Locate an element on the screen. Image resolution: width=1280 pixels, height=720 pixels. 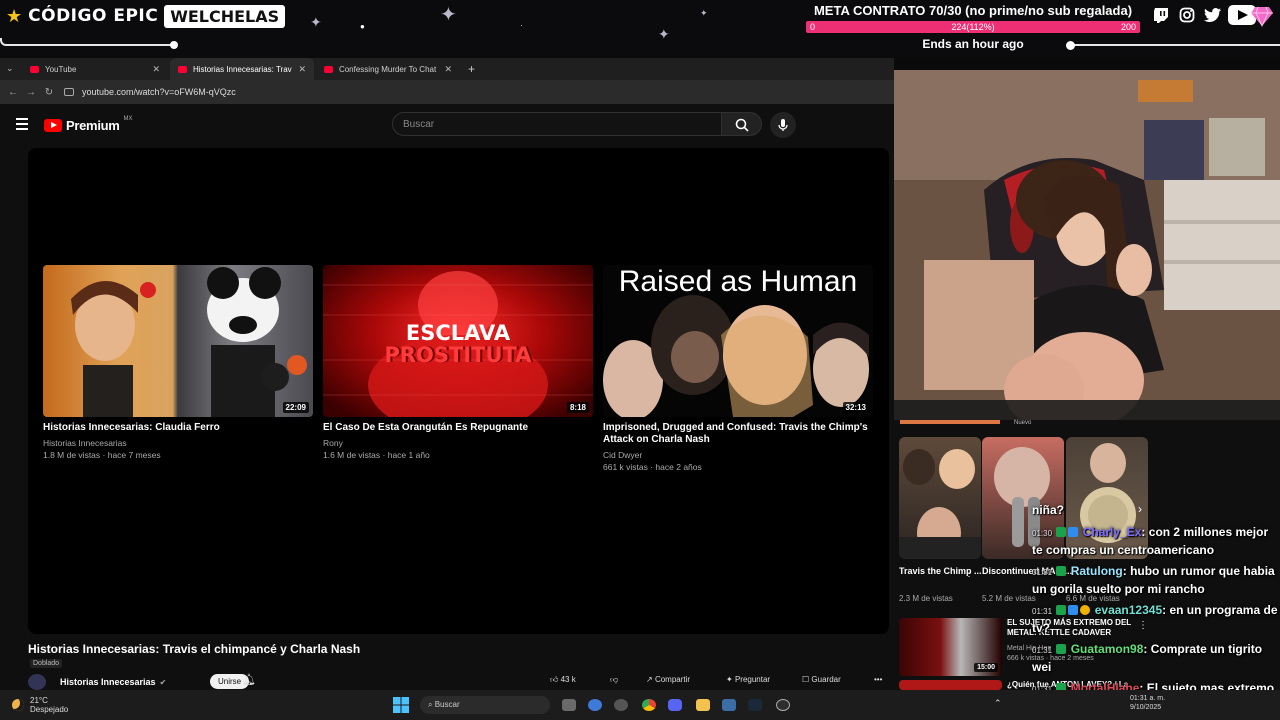
social-icons is located at coordinates (1203, 15).